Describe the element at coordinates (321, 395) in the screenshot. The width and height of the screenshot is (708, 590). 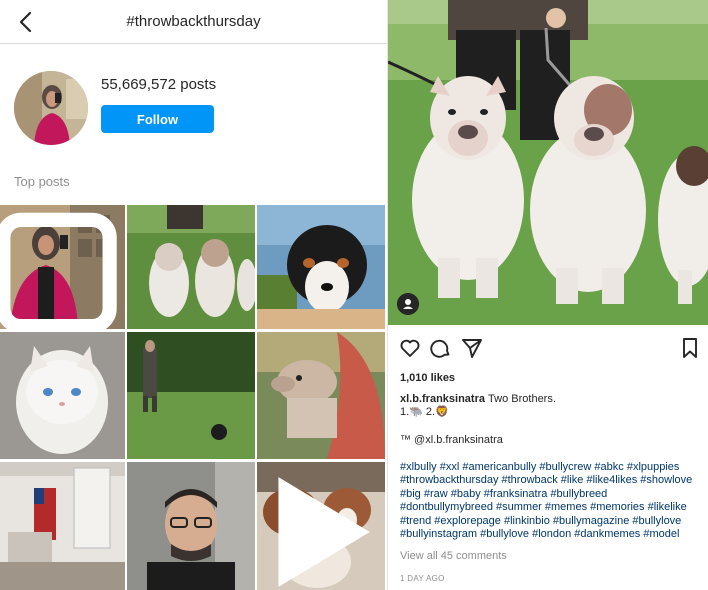
I see `grid-post-dog-with-woman` at that location.